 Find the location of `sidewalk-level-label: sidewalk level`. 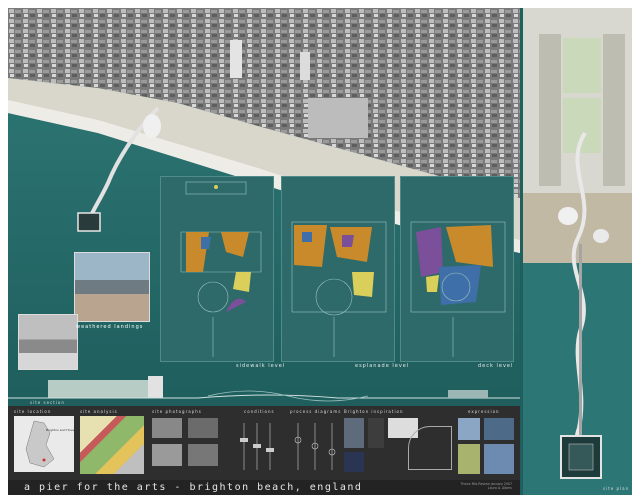

sidewalk-level-label: sidewalk level is located at coordinates (261, 366).